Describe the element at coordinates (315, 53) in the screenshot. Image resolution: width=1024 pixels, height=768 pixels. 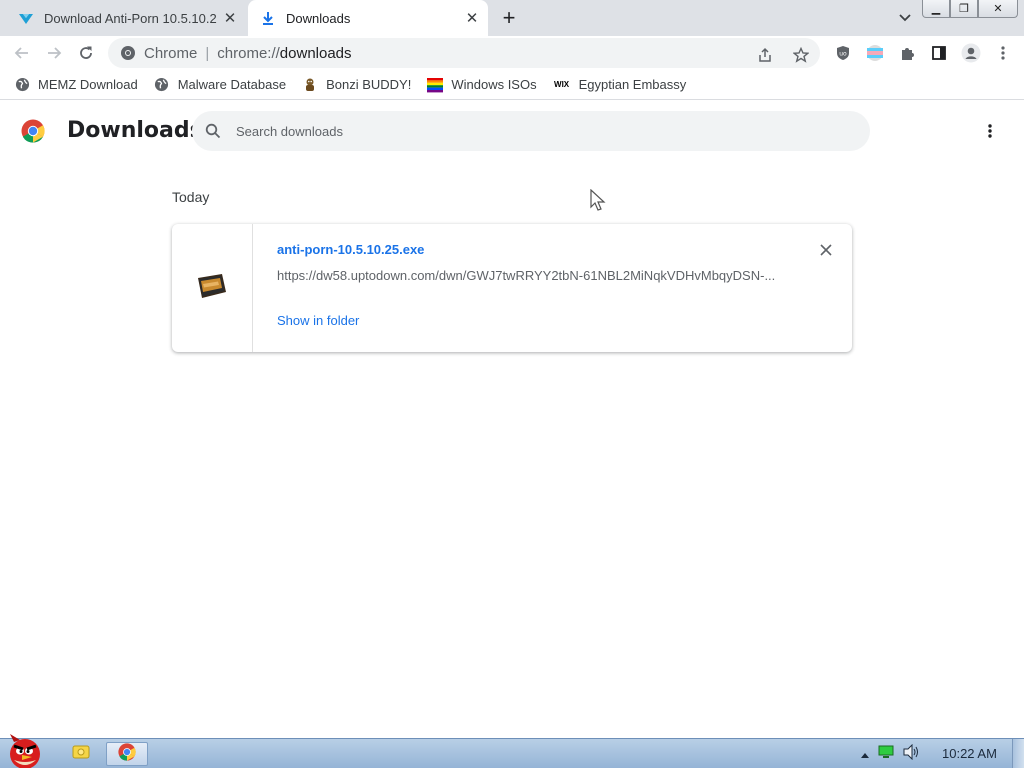
I see `url-path: downloads` at that location.